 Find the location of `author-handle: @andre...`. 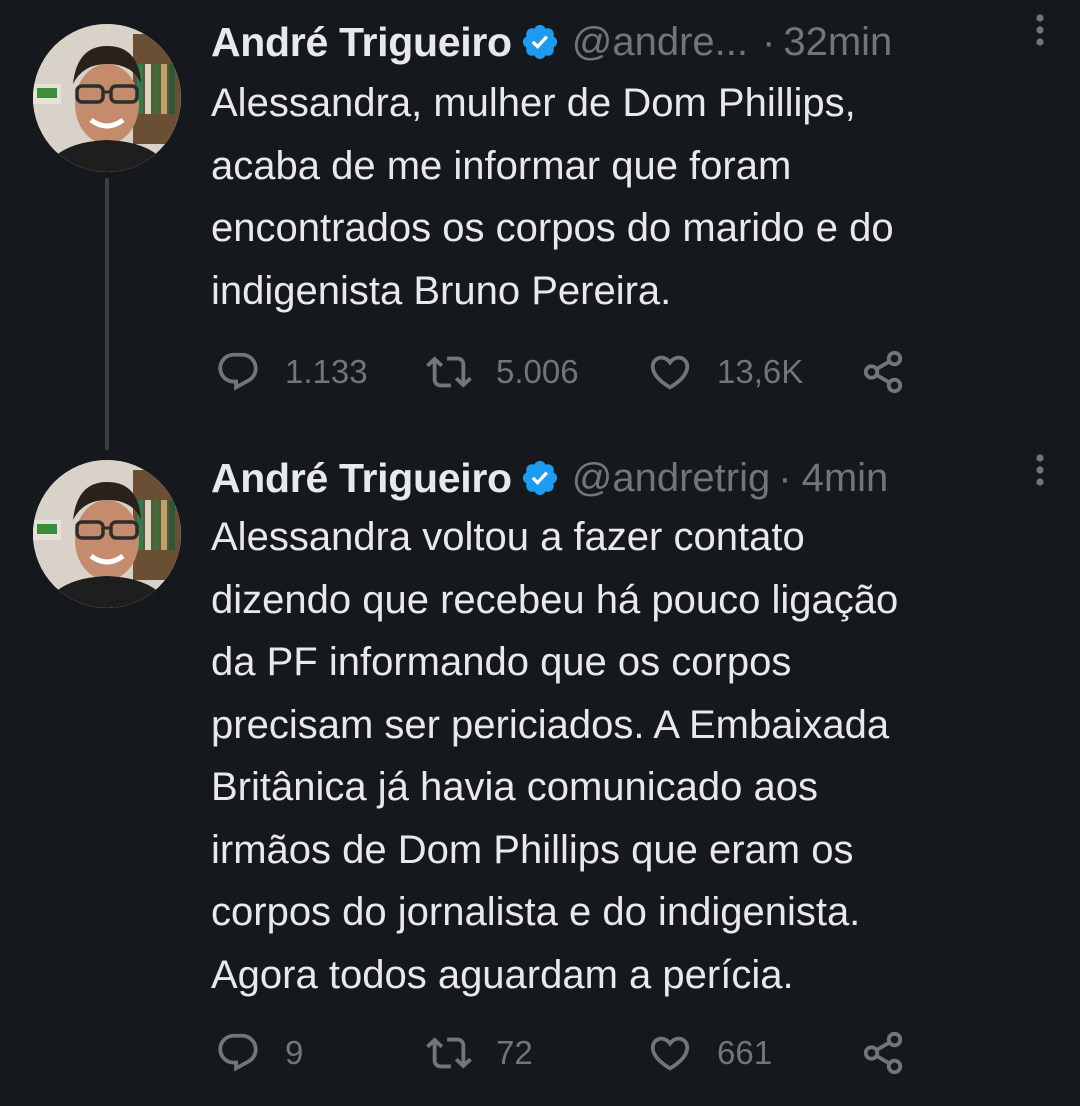

author-handle: @andre... is located at coordinates (660, 42).